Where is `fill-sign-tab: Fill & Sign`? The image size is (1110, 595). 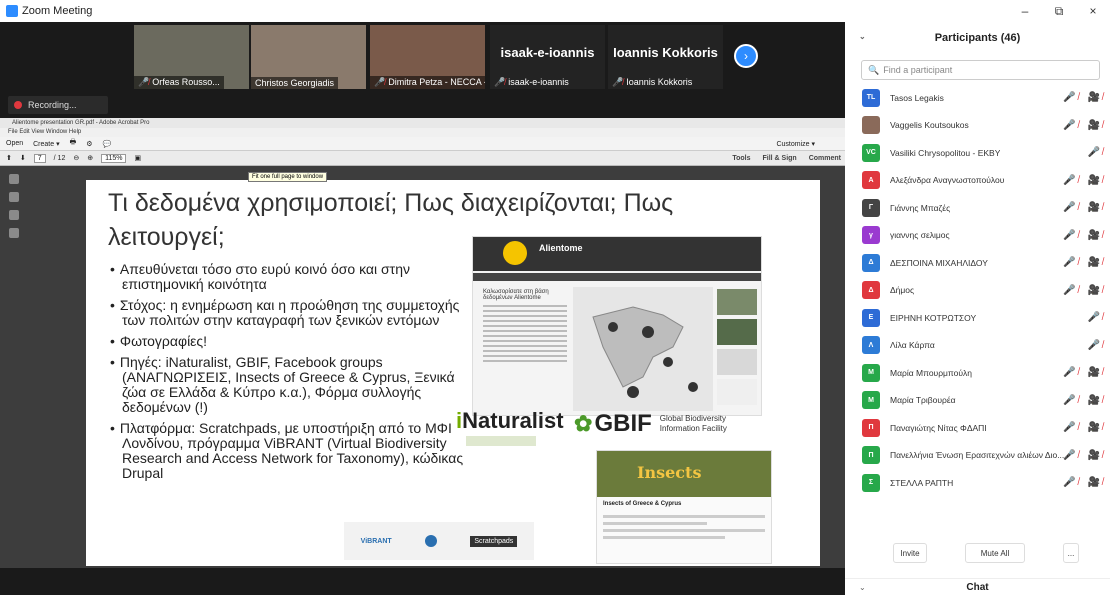
fill-sign-tab: Fill & Sign is located at coordinates (779, 158).